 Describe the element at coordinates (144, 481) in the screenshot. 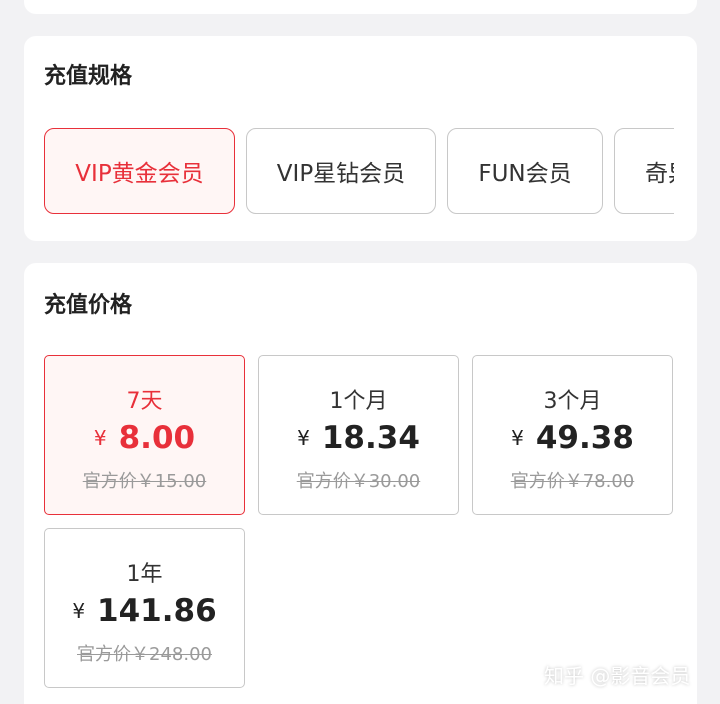

I see `official-price: 官方价￥15.00` at that location.